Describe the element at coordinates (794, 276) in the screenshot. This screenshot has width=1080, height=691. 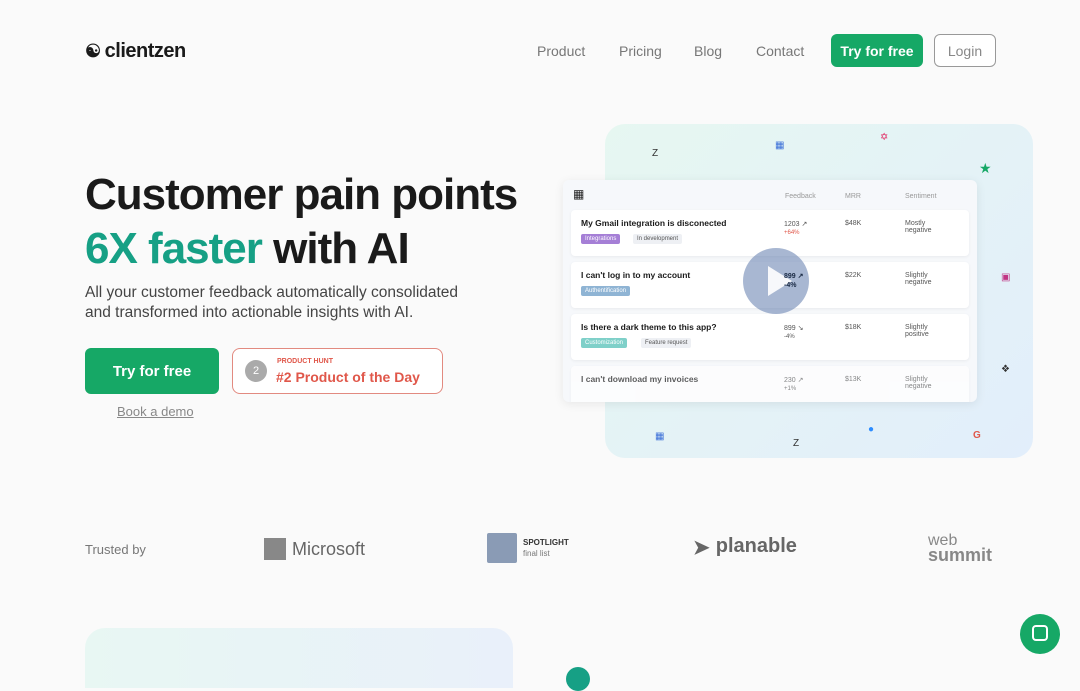
I see `feedback-count: 899 ↗` at that location.